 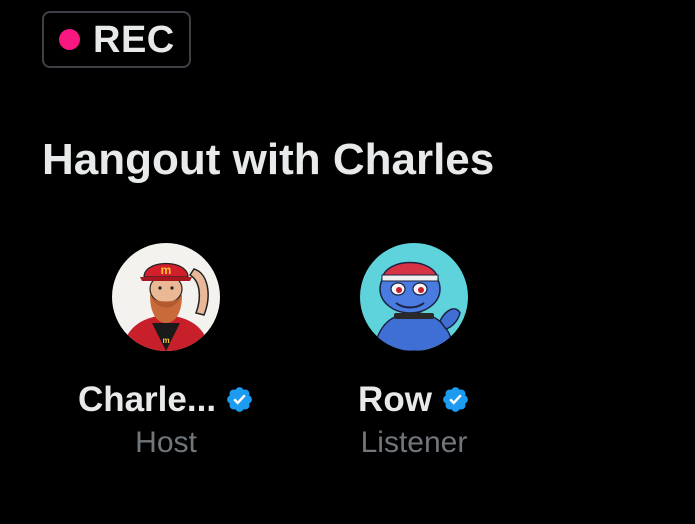 I want to click on avatar-red-cap-bearded-man-icon: m m, so click(x=166, y=297).